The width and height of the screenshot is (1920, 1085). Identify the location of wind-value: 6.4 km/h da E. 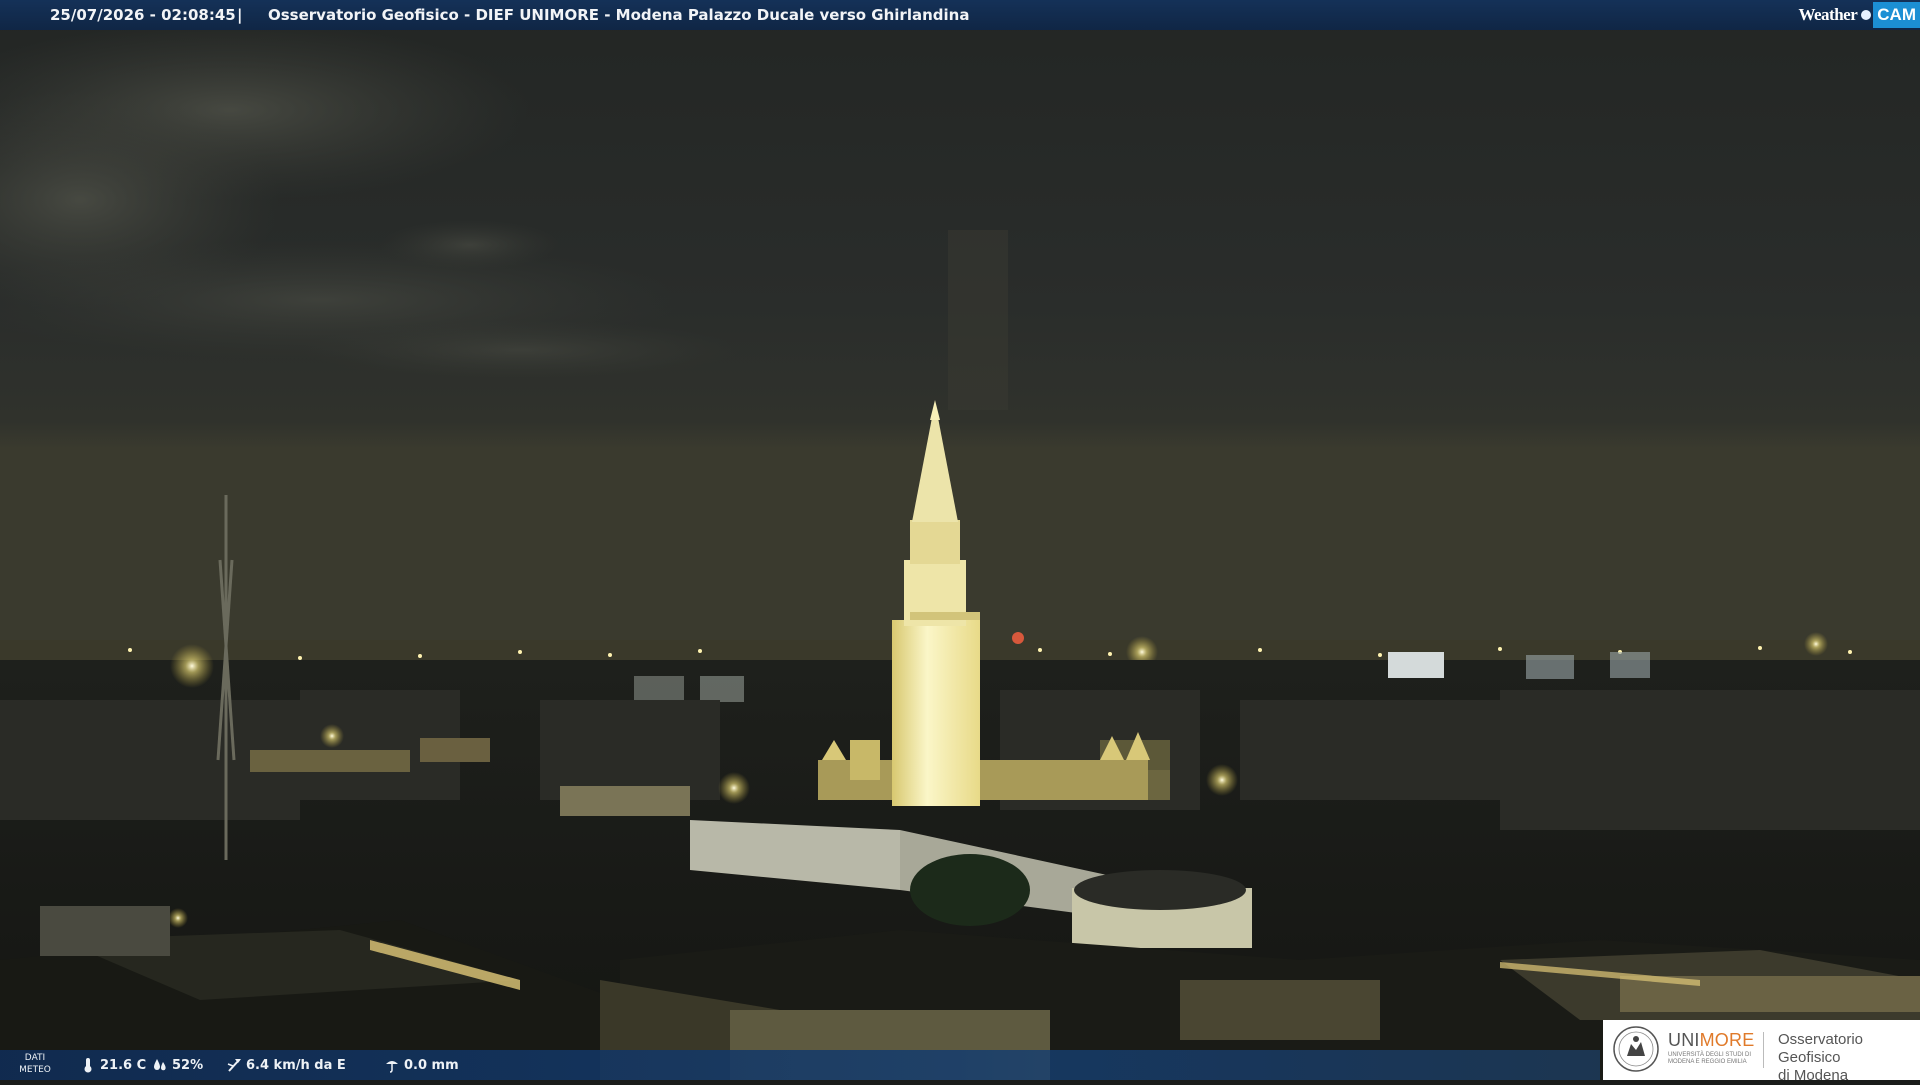
(296, 1065).